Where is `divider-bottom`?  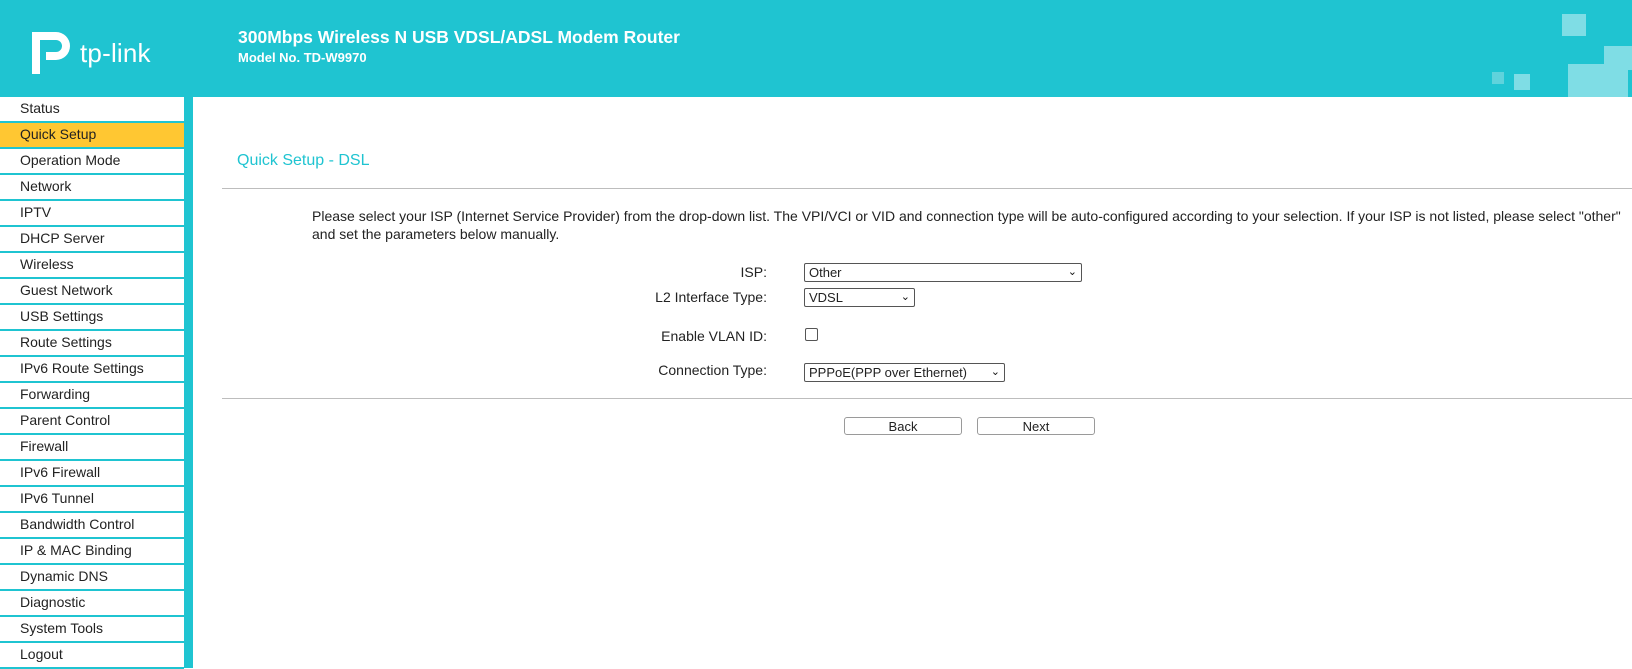
divider-bottom is located at coordinates (927, 398).